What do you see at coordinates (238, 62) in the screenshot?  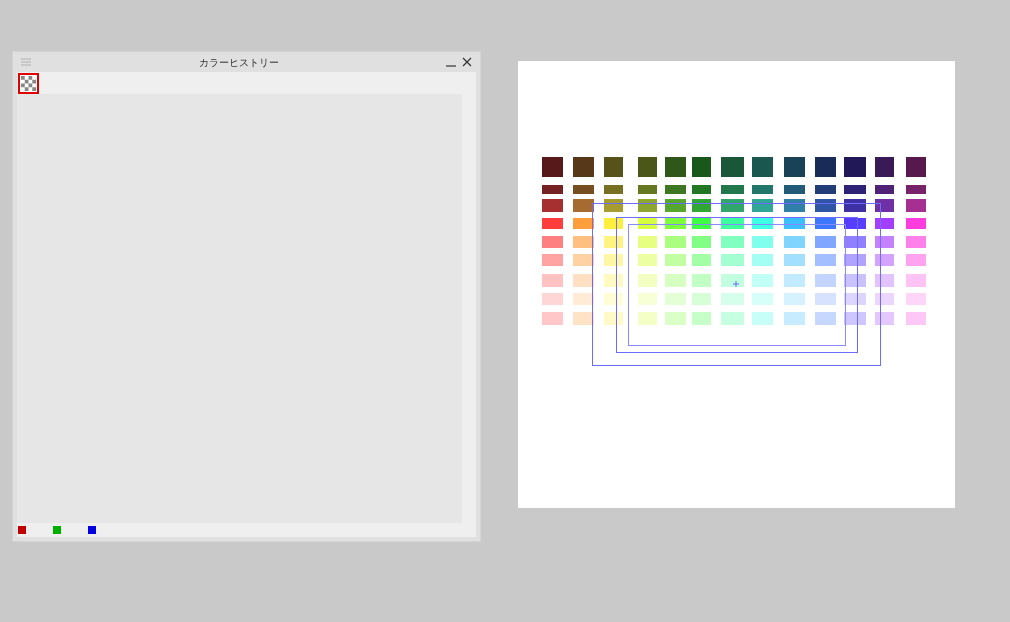 I see `window-title: カラーヒストリー` at bounding box center [238, 62].